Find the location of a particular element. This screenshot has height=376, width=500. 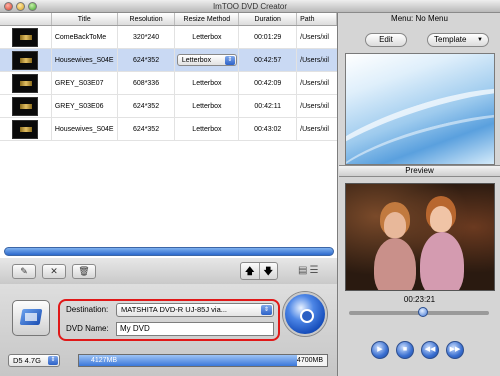

destination-label: Destination: is located at coordinates (87, 309).